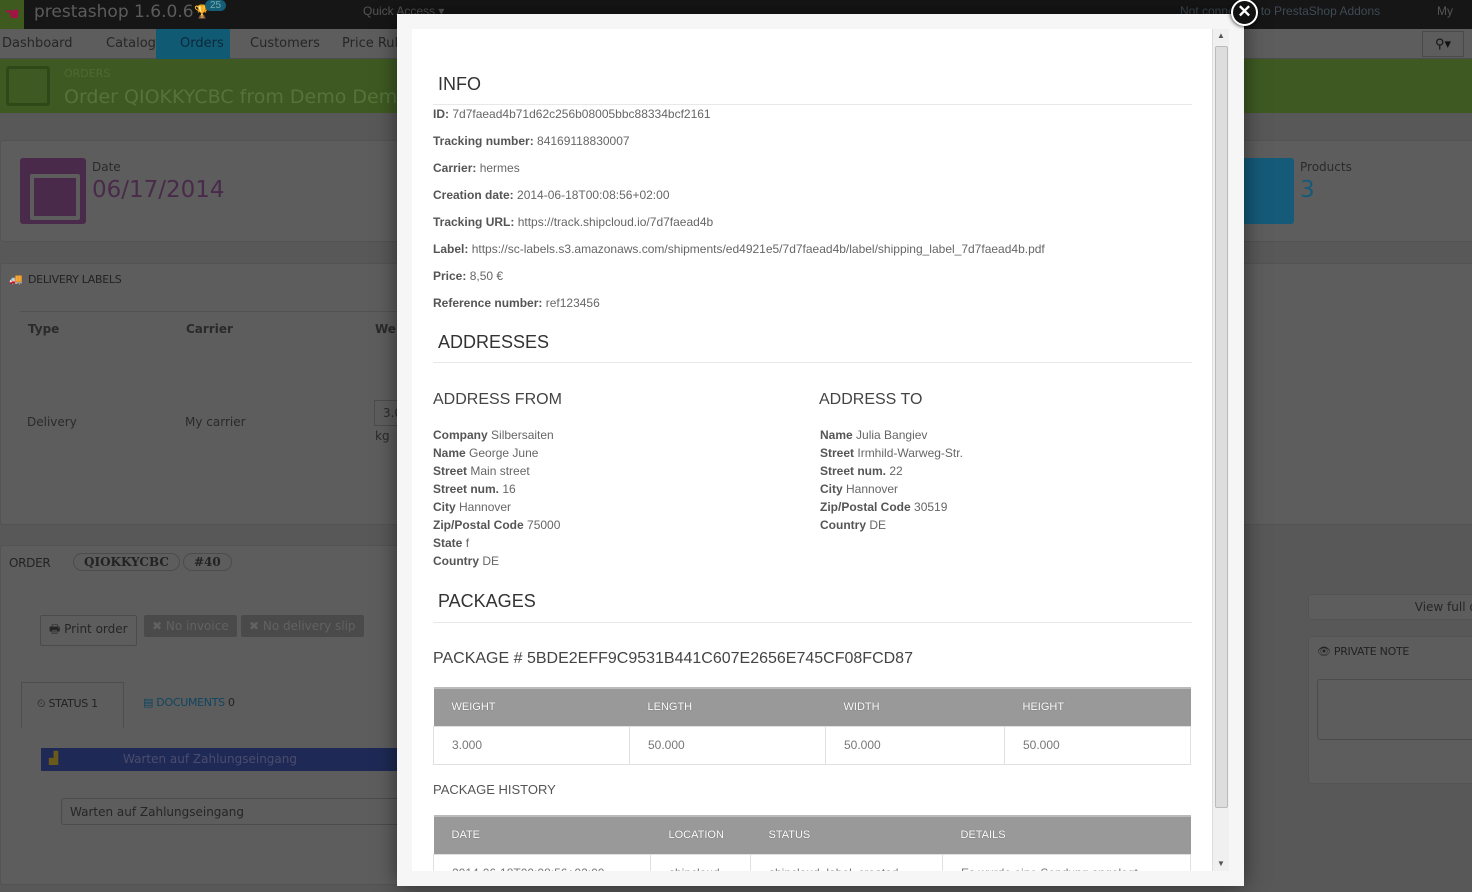 Image resolution: width=1472 pixels, height=892 pixels. Describe the element at coordinates (285, 44) in the screenshot. I see `nav-customers: Customers` at that location.